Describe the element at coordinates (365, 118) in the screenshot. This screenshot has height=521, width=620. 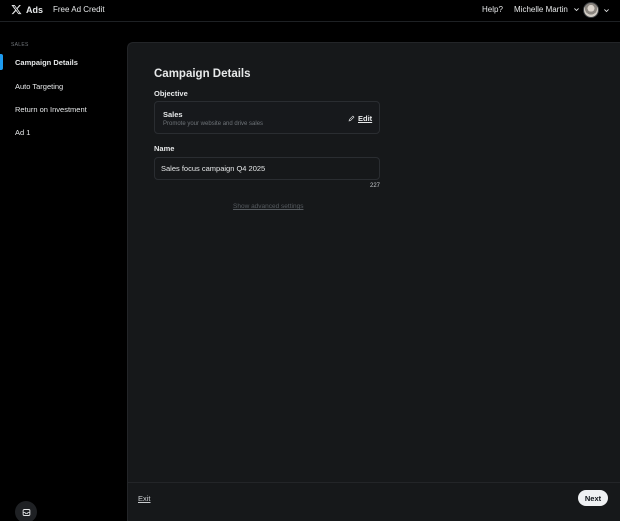
I see `edit-label: Edit` at that location.